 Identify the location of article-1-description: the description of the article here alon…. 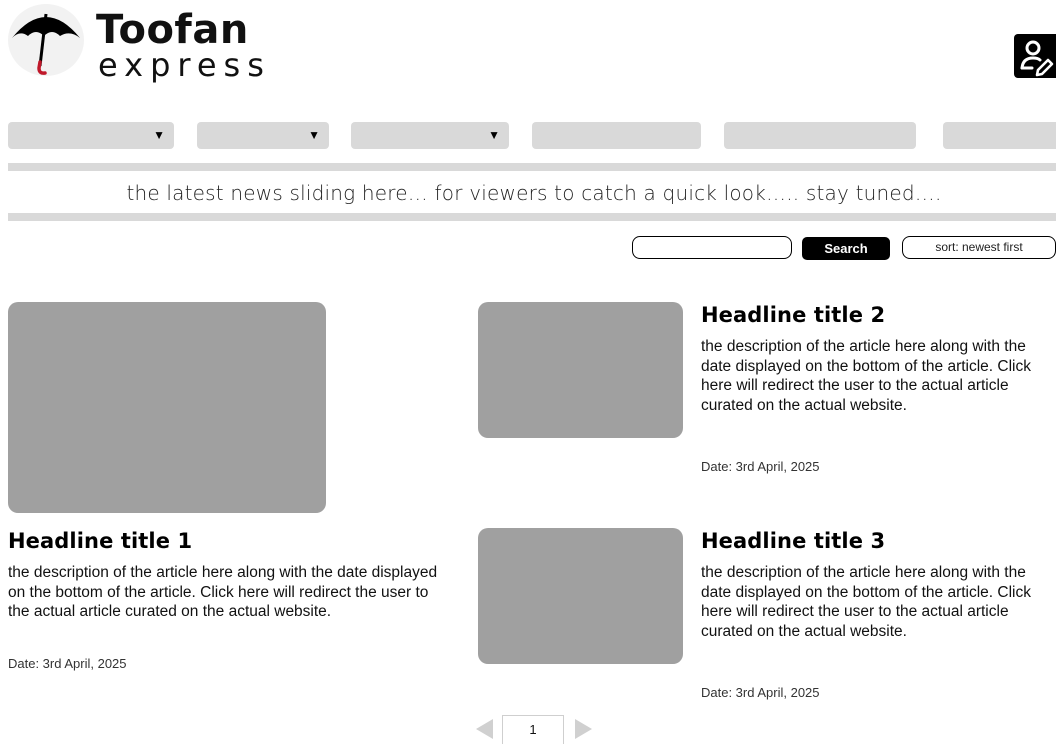
(230, 592).